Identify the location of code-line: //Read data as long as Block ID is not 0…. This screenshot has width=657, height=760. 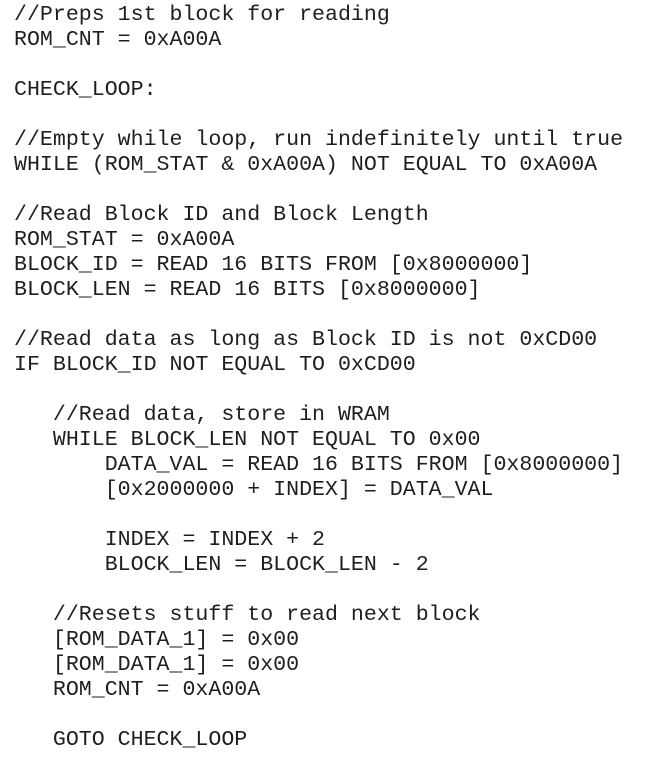
(306, 340).